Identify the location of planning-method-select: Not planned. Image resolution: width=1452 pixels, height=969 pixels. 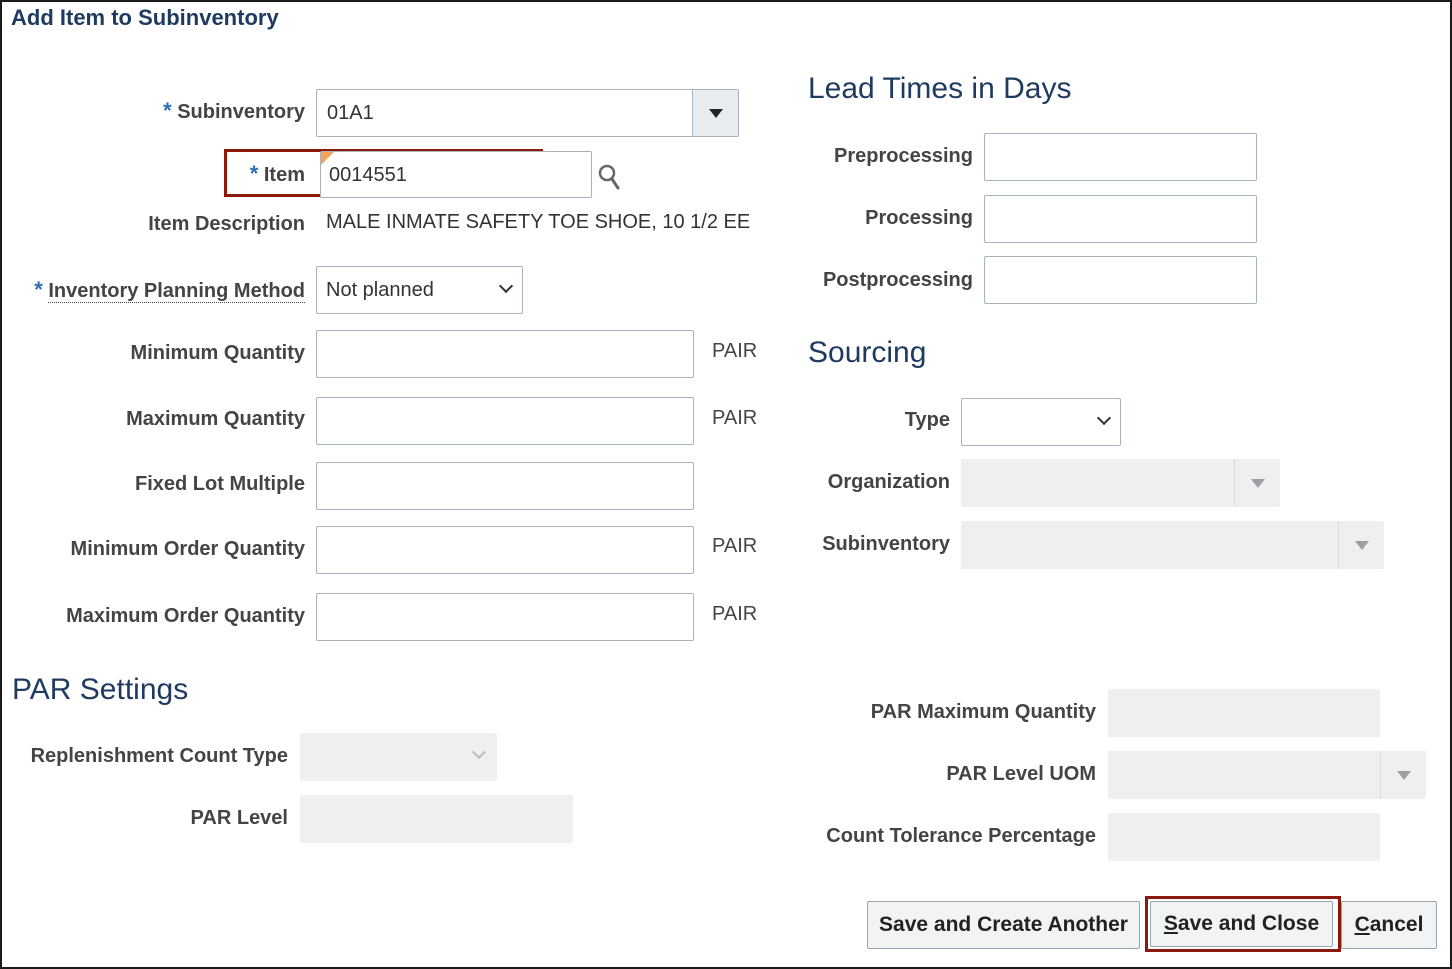
(419, 290).